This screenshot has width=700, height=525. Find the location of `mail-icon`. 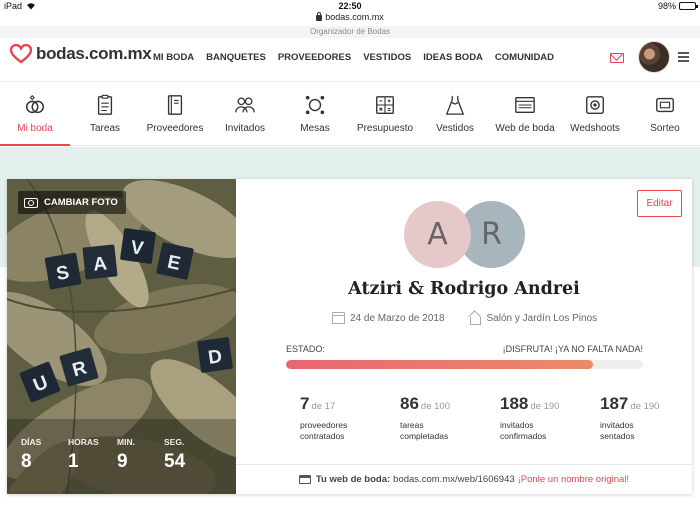

mail-icon is located at coordinates (617, 58).